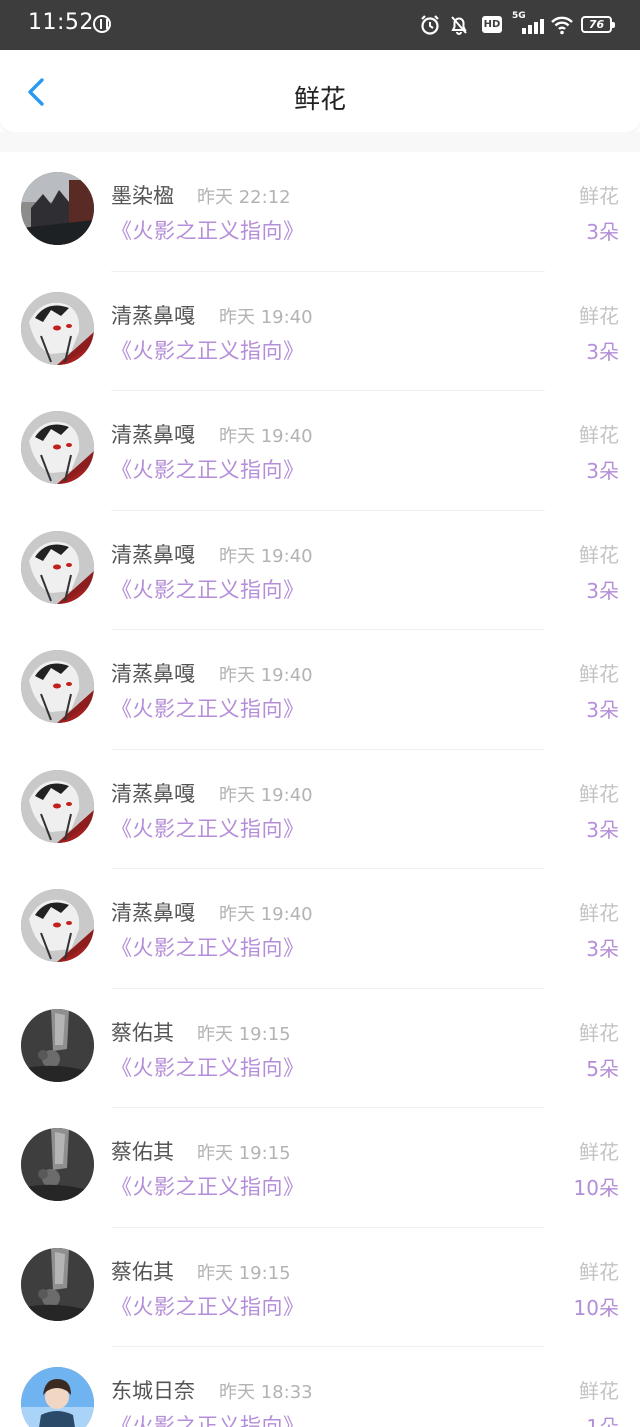  What do you see at coordinates (244, 197) in the screenshot?
I see `timestamp: 昨天 22:12` at bounding box center [244, 197].